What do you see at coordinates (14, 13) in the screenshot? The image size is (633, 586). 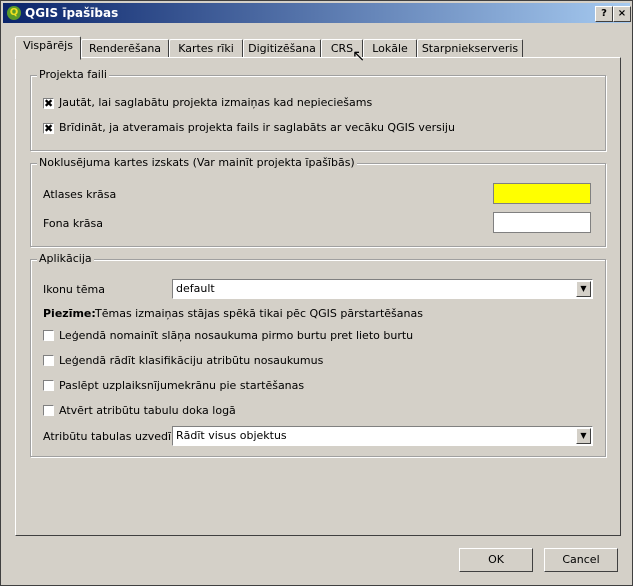 I see `qgis-logo-icon: Q` at bounding box center [14, 13].